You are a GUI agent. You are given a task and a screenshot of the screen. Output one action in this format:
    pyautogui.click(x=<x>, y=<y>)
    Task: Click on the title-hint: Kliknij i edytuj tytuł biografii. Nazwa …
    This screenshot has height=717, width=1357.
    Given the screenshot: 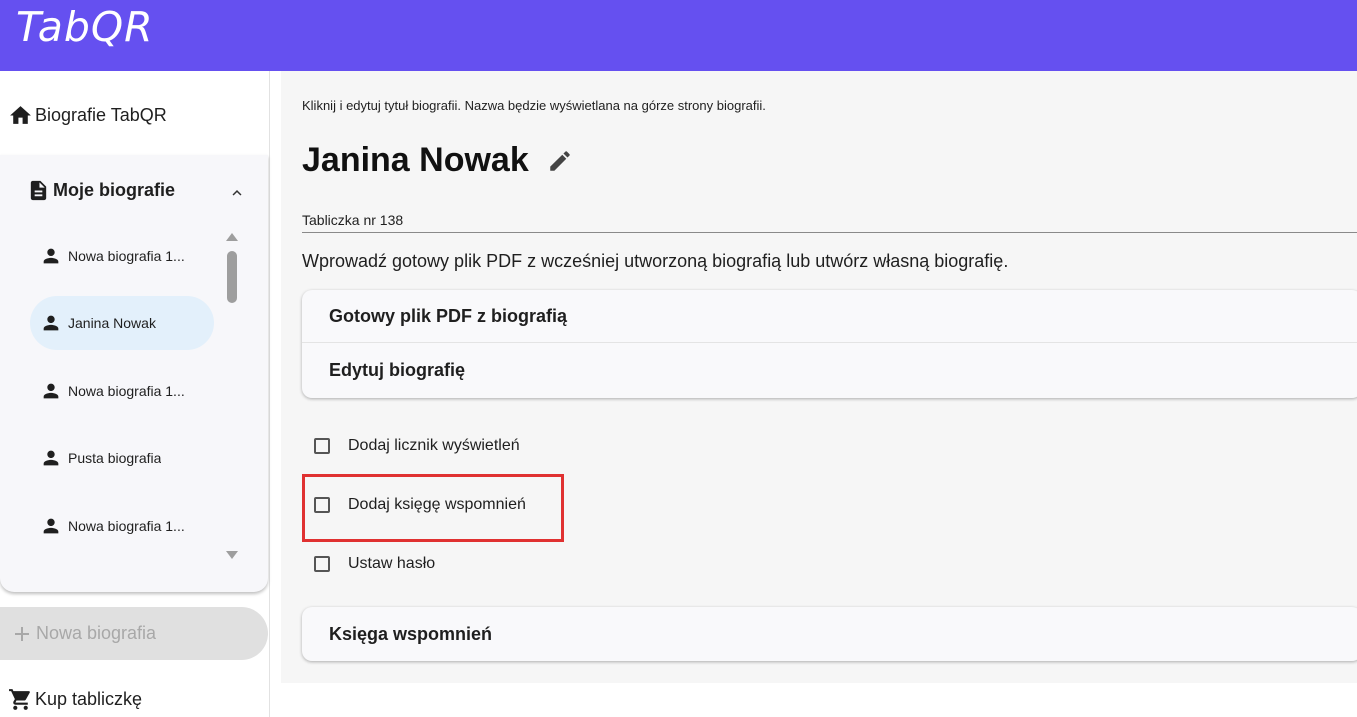 What is the action you would take?
    pyautogui.click(x=534, y=105)
    